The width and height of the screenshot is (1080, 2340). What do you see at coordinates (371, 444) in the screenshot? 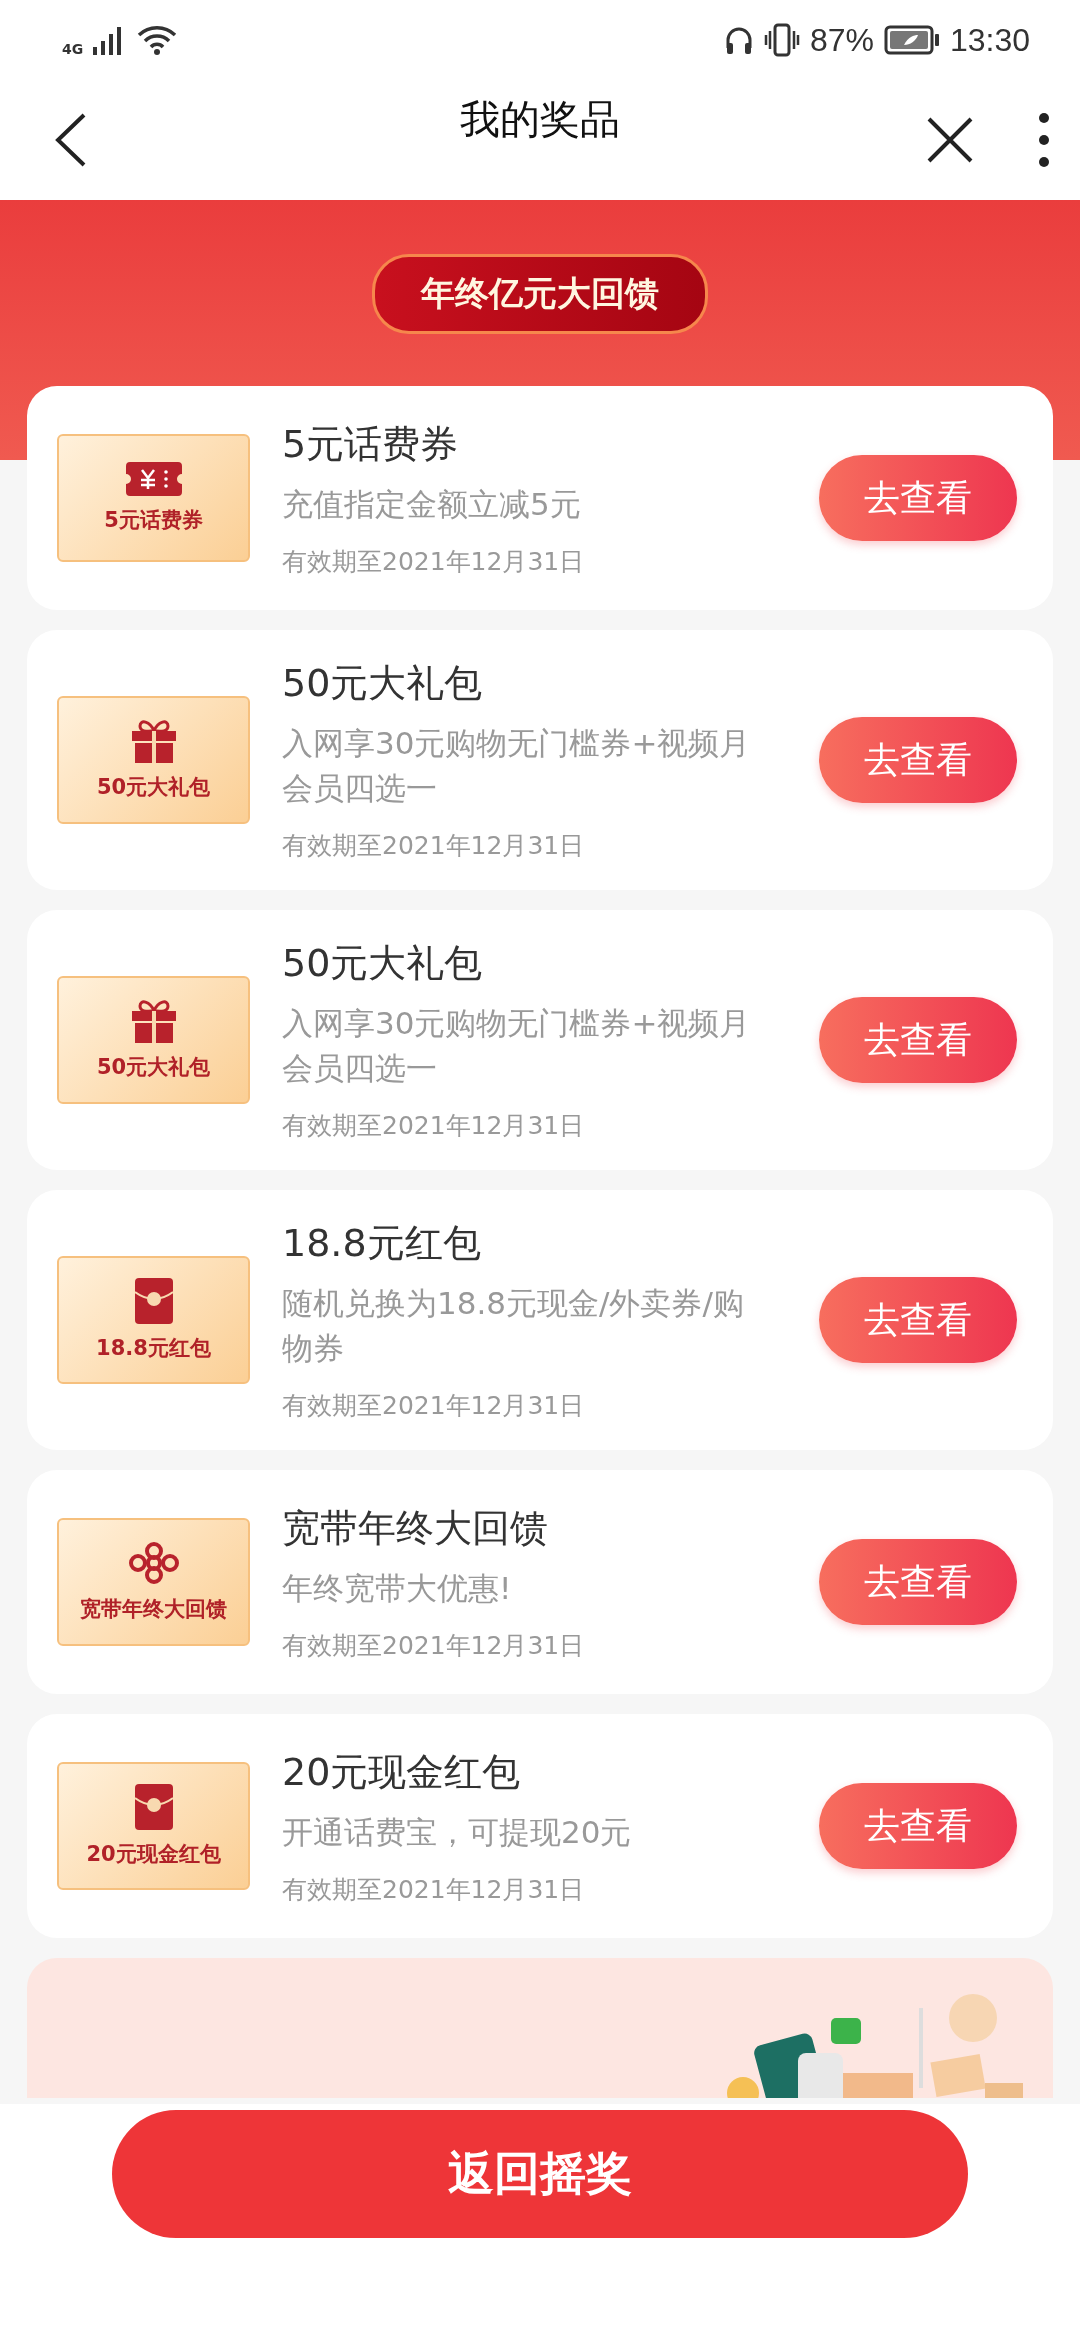
I see `prize-title: 5元话费券` at bounding box center [371, 444].